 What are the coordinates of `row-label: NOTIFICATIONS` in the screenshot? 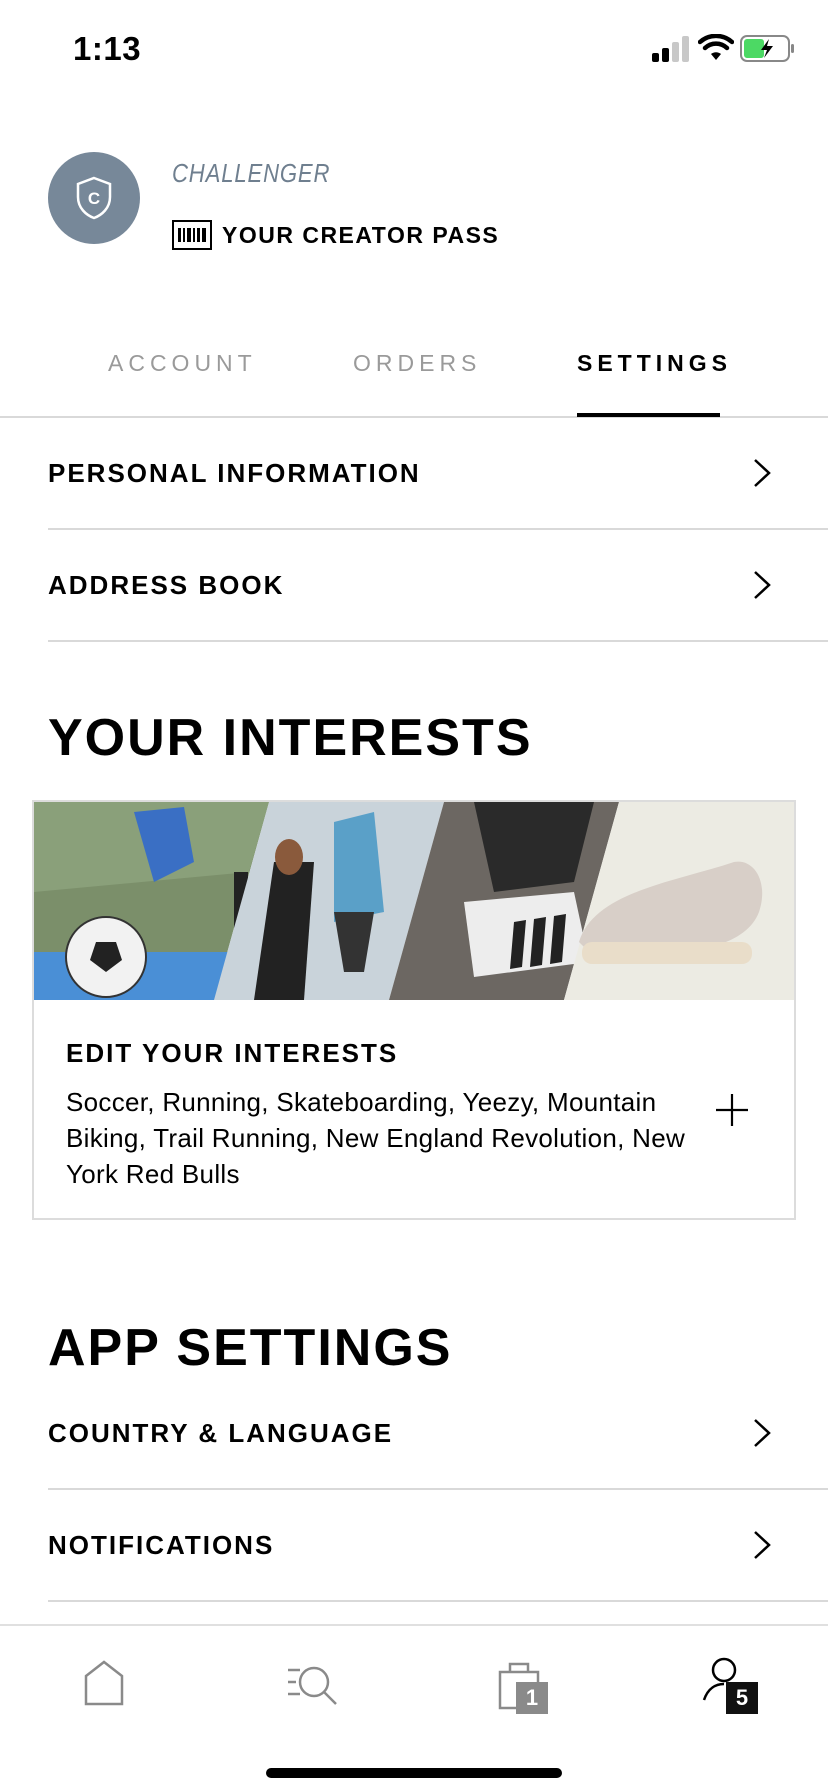 It's located at (161, 1544).